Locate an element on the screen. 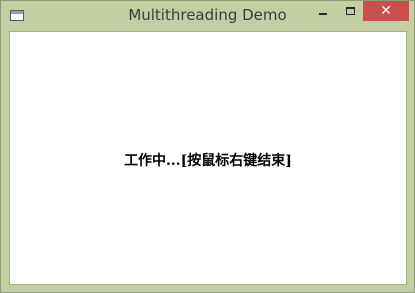  title-bar: Multithreading Demo ✕ is located at coordinates (207, 16).